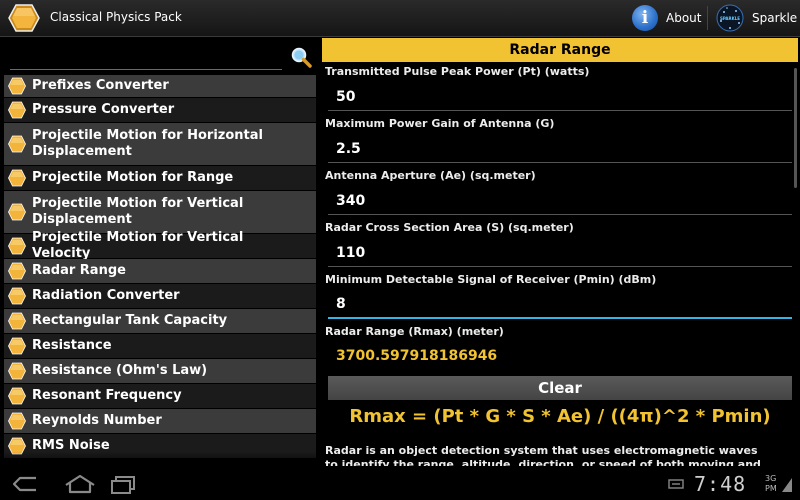 The width and height of the screenshot is (800, 500). I want to click on result-value: 3700.597918186946, so click(417, 356).